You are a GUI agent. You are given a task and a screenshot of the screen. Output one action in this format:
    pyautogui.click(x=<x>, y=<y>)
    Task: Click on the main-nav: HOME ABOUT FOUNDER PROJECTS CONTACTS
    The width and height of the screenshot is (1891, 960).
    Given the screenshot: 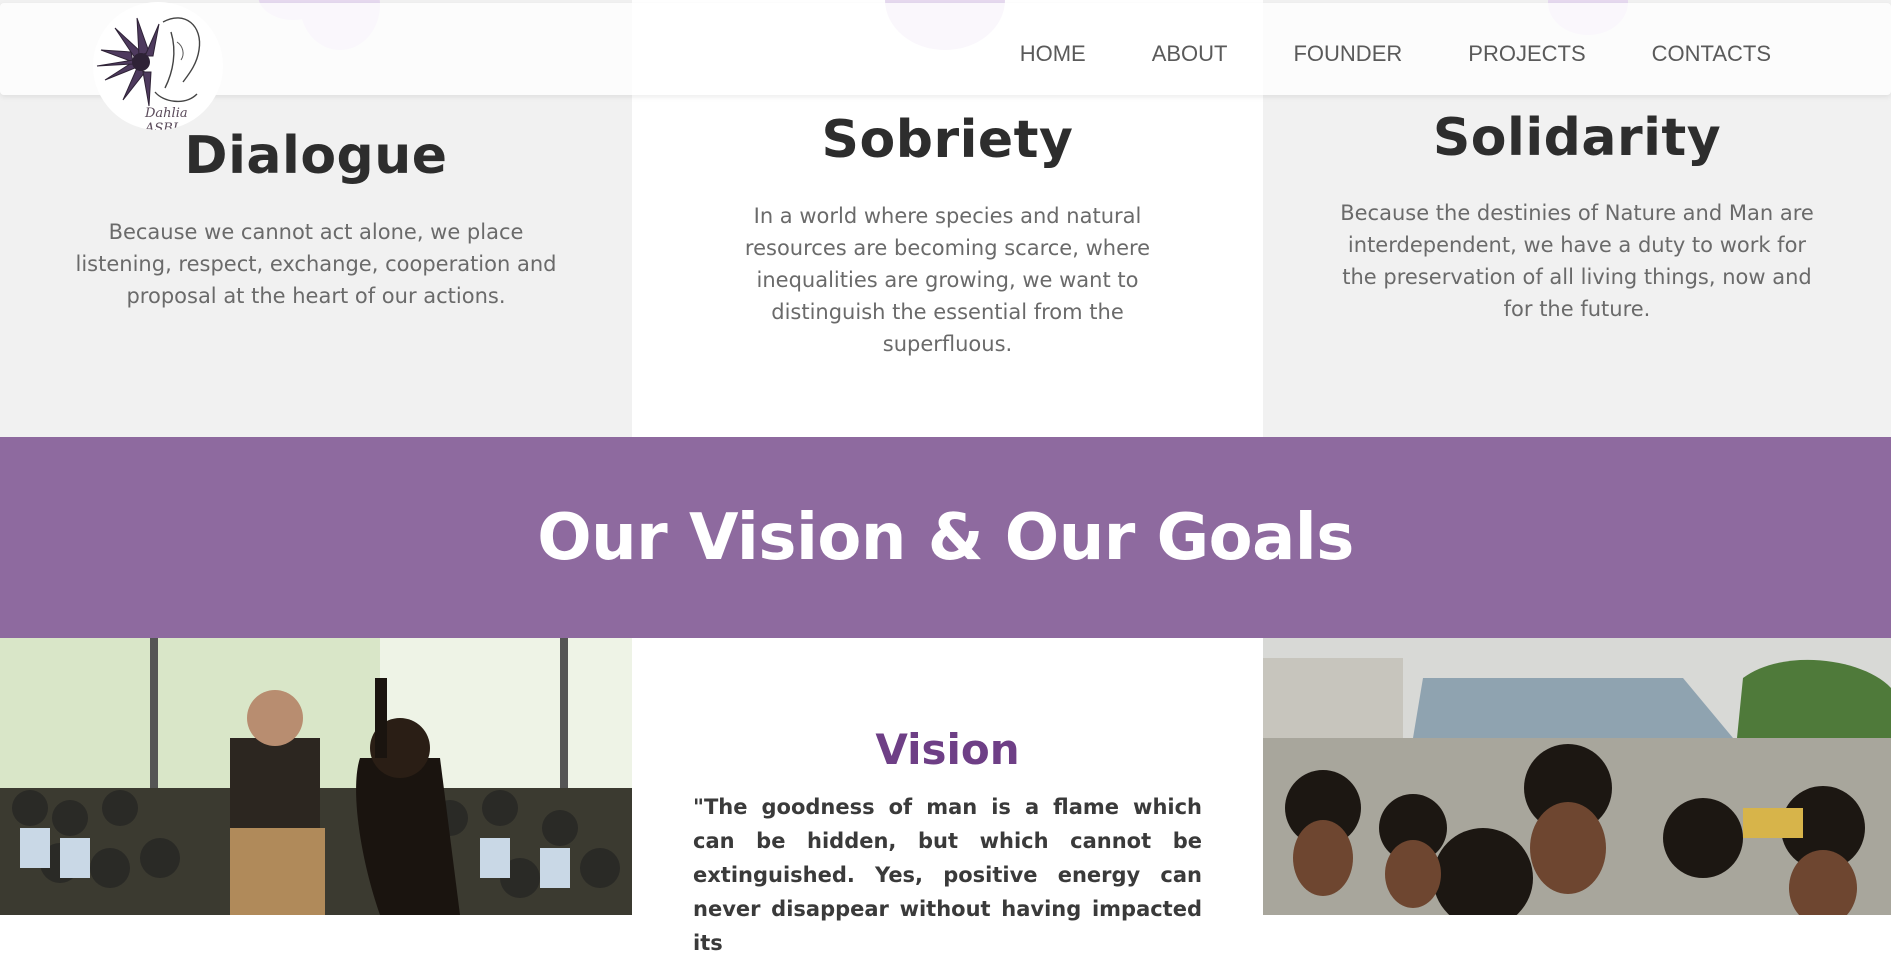 What is the action you would take?
    pyautogui.click(x=1362, y=54)
    